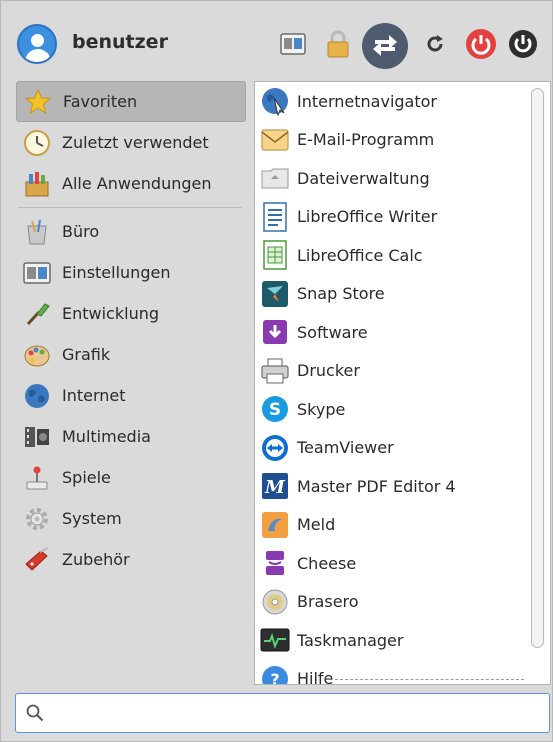 This screenshot has width=553, height=742. I want to click on app-task-manager: Taskmanager, so click(402, 640).